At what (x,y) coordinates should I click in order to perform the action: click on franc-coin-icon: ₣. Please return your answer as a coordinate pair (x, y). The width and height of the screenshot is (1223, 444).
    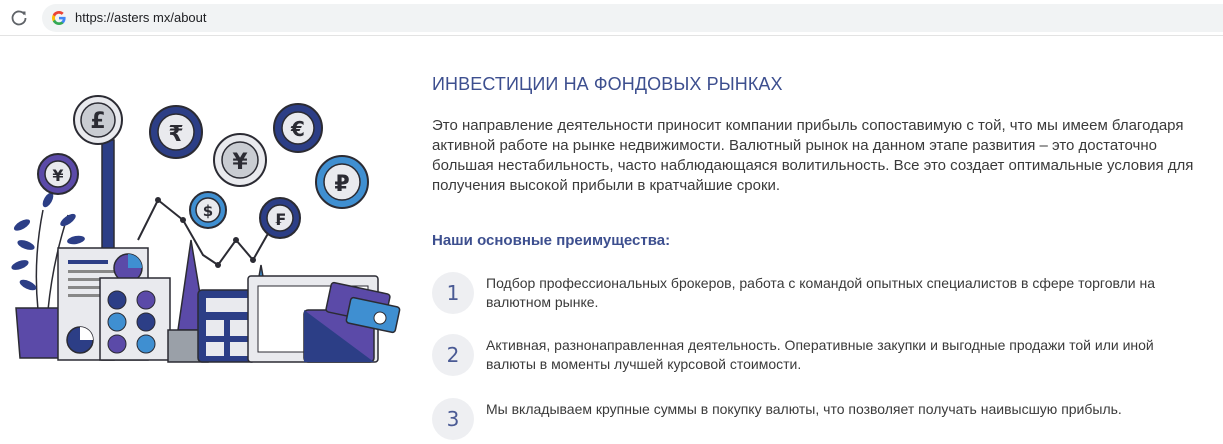
    Looking at the image, I should click on (280, 218).